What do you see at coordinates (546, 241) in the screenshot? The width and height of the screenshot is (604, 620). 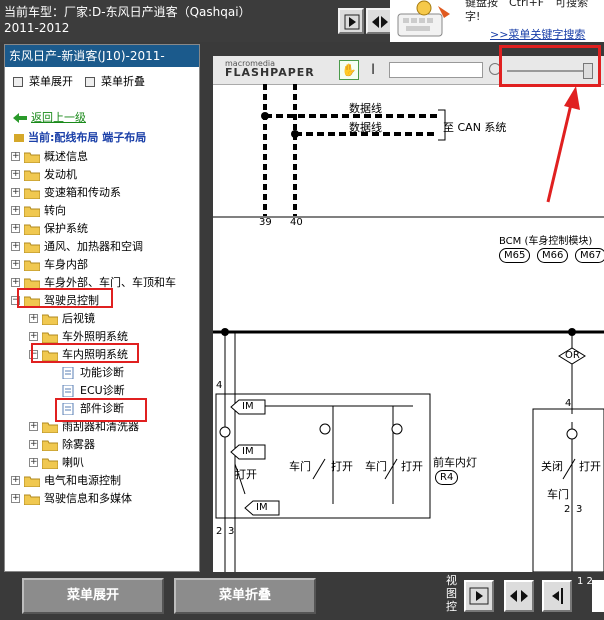 I see `bcm-label: BCM (车身控制模块)` at bounding box center [546, 241].